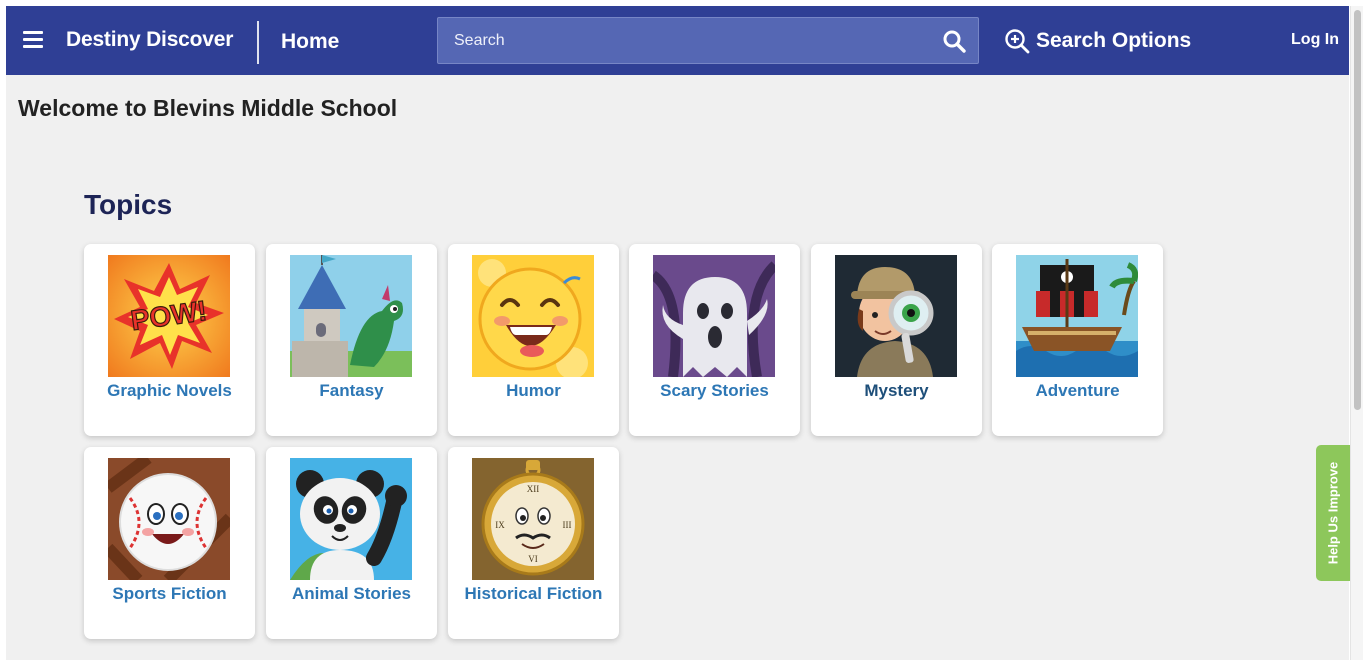  Describe the element at coordinates (1017, 41) in the screenshot. I see `zoom-in-icon` at that location.